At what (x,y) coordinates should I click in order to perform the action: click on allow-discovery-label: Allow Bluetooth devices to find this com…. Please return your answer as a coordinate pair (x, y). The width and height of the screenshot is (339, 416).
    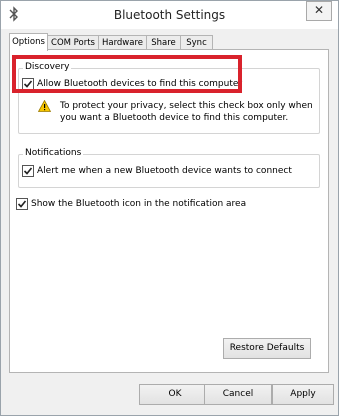
    Looking at the image, I should click on (140, 84).